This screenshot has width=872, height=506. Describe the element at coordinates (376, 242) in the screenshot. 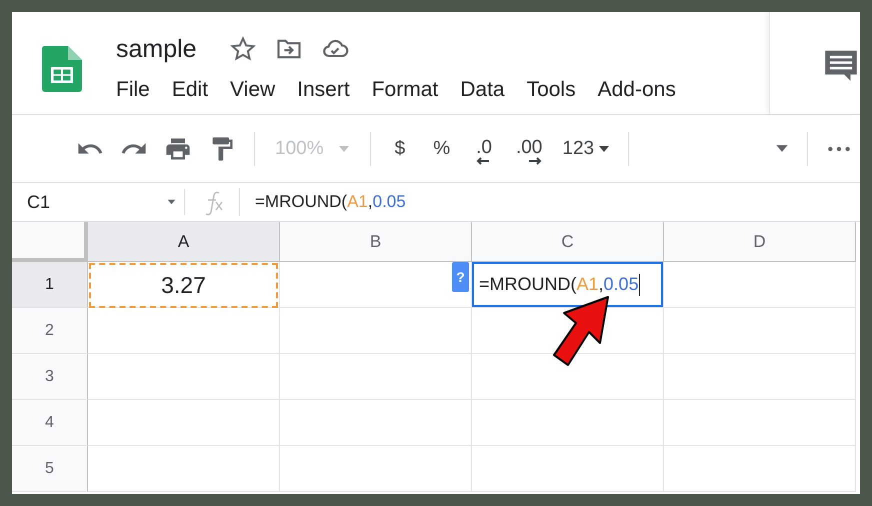

I see `column-header: B` at that location.